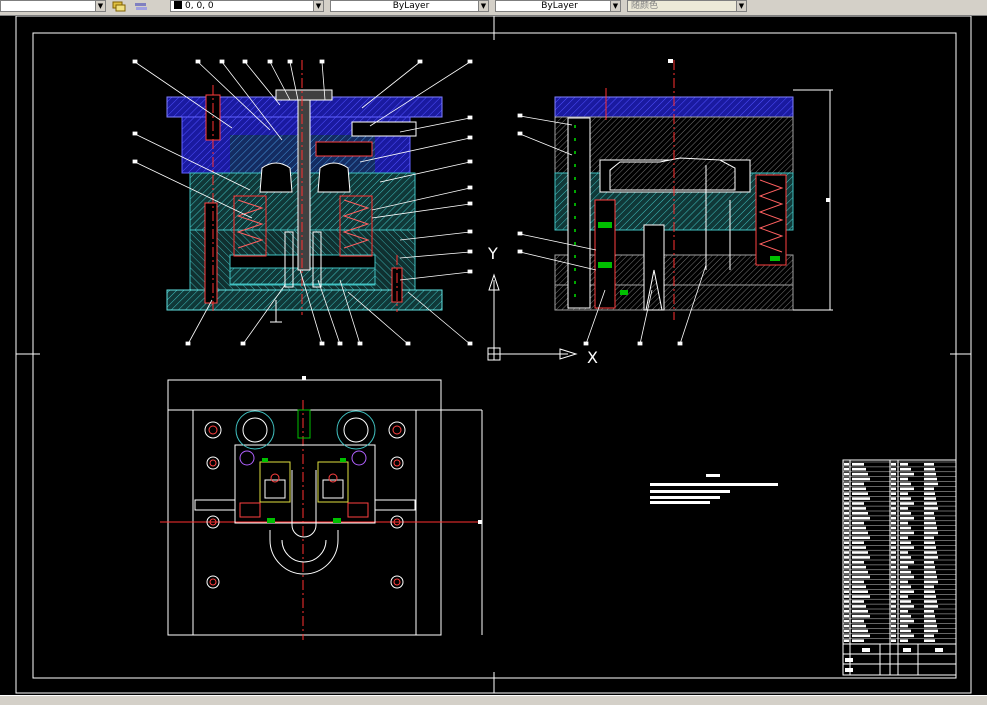 The width and height of the screenshot is (987, 705). Describe the element at coordinates (178, 5) in the screenshot. I see `color-swatch-icon` at that location.